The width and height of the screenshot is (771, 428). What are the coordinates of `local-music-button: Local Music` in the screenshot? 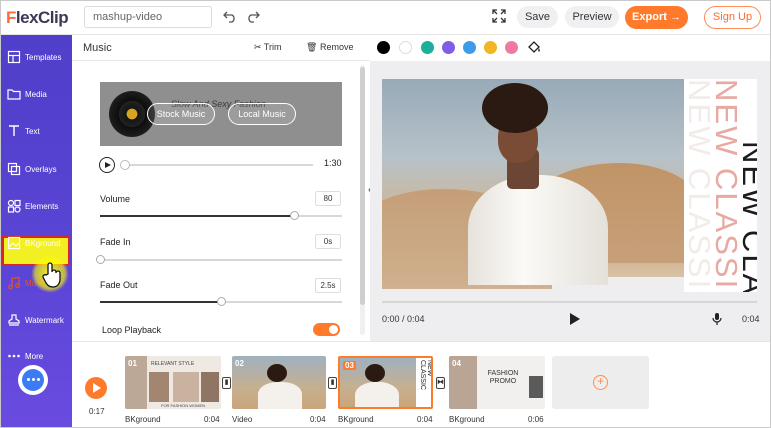 It's located at (262, 114).